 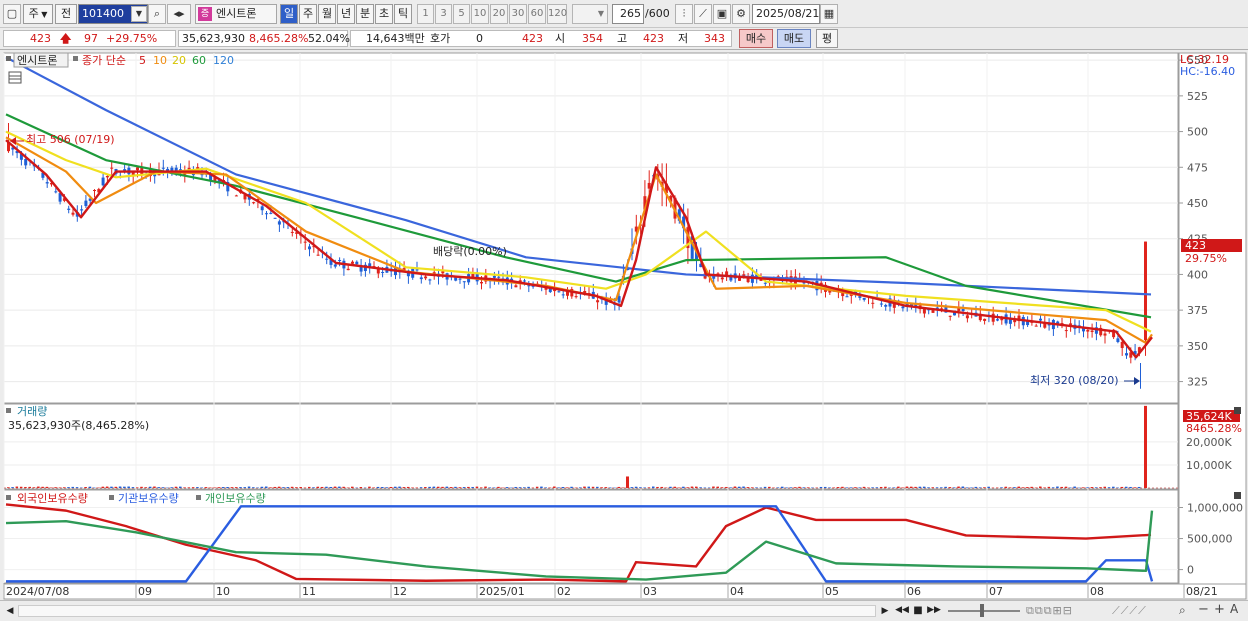 What do you see at coordinates (157, 14) in the screenshot?
I see `search-icon: ⌕` at bounding box center [157, 14].